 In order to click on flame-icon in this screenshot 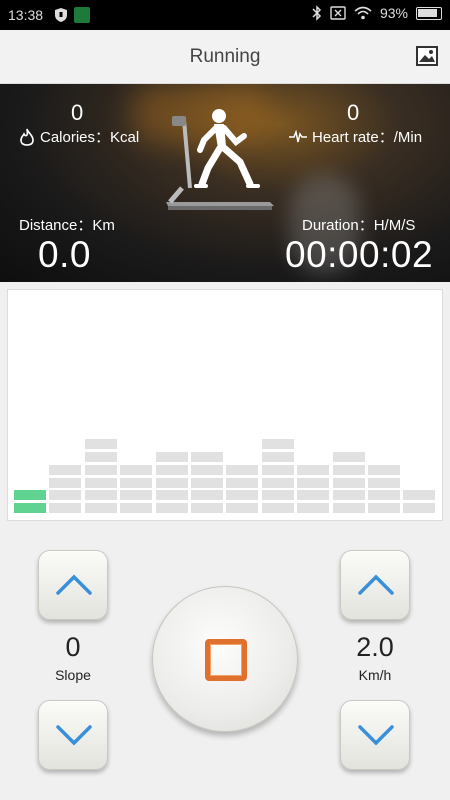, I will do `click(27, 137)`.